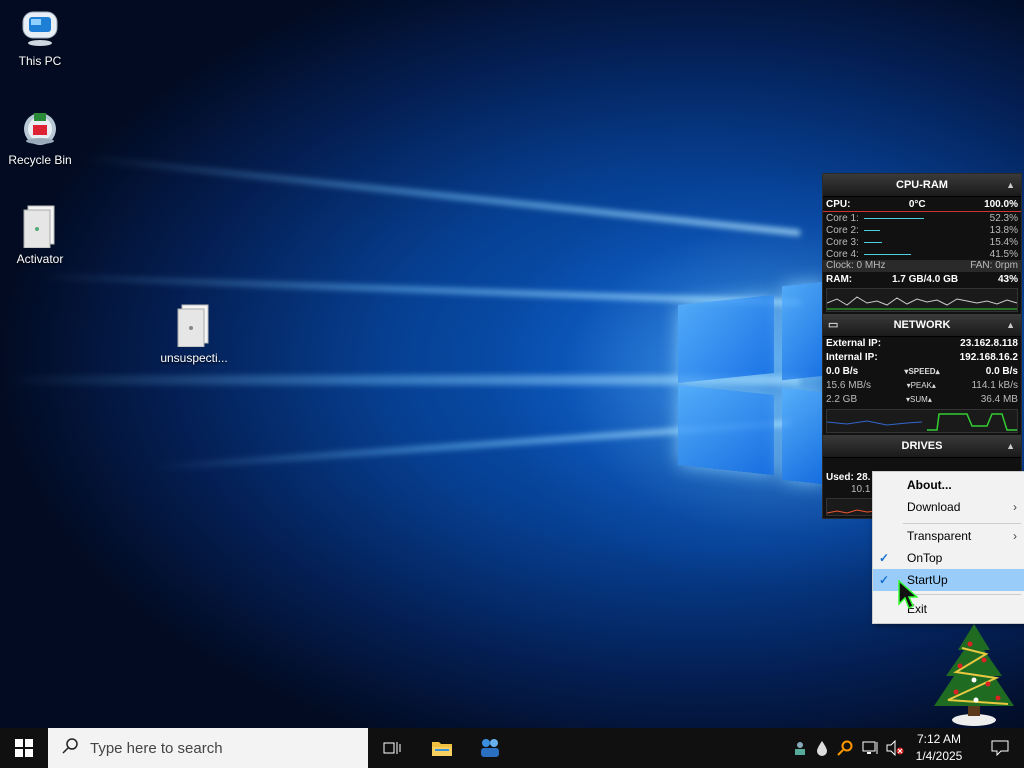 The image size is (1024, 768). I want to click on menu-item-transparent: Transparent ›, so click(948, 536).